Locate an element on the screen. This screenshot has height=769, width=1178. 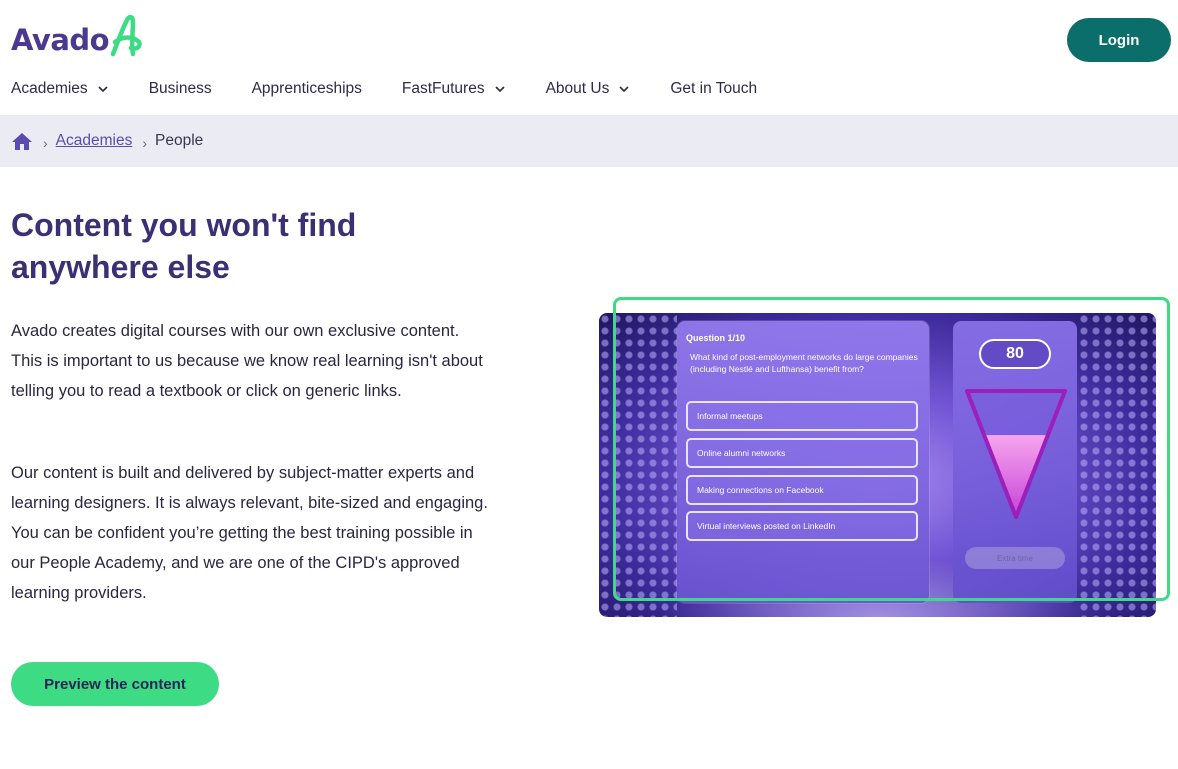
page-title: Content you won't find anywhere else is located at coordinates (184, 246).